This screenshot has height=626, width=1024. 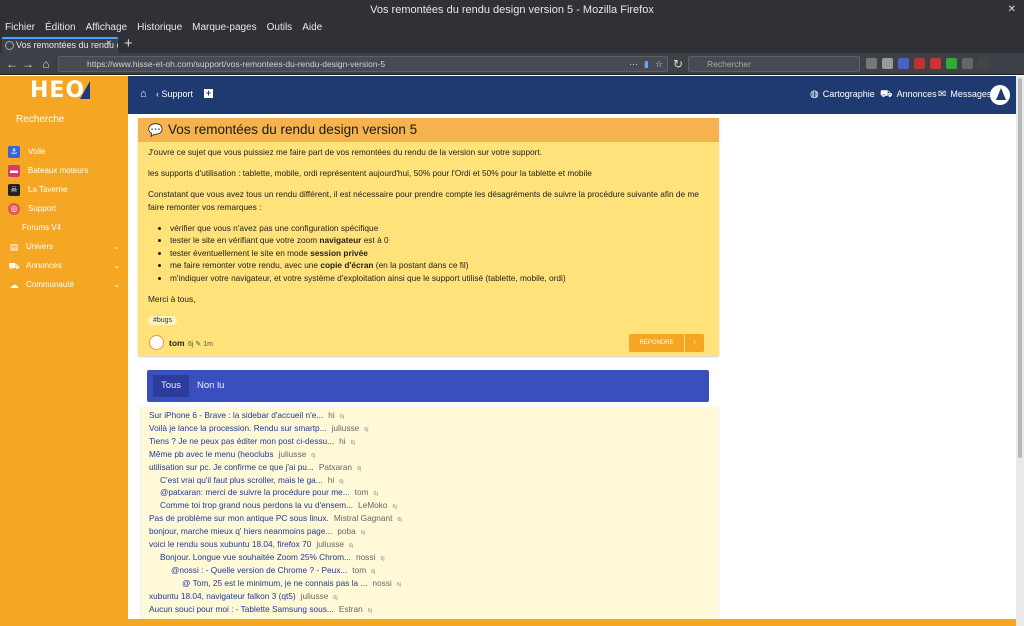 I want to click on menu-fichier: Fichier, so click(x=20, y=28).